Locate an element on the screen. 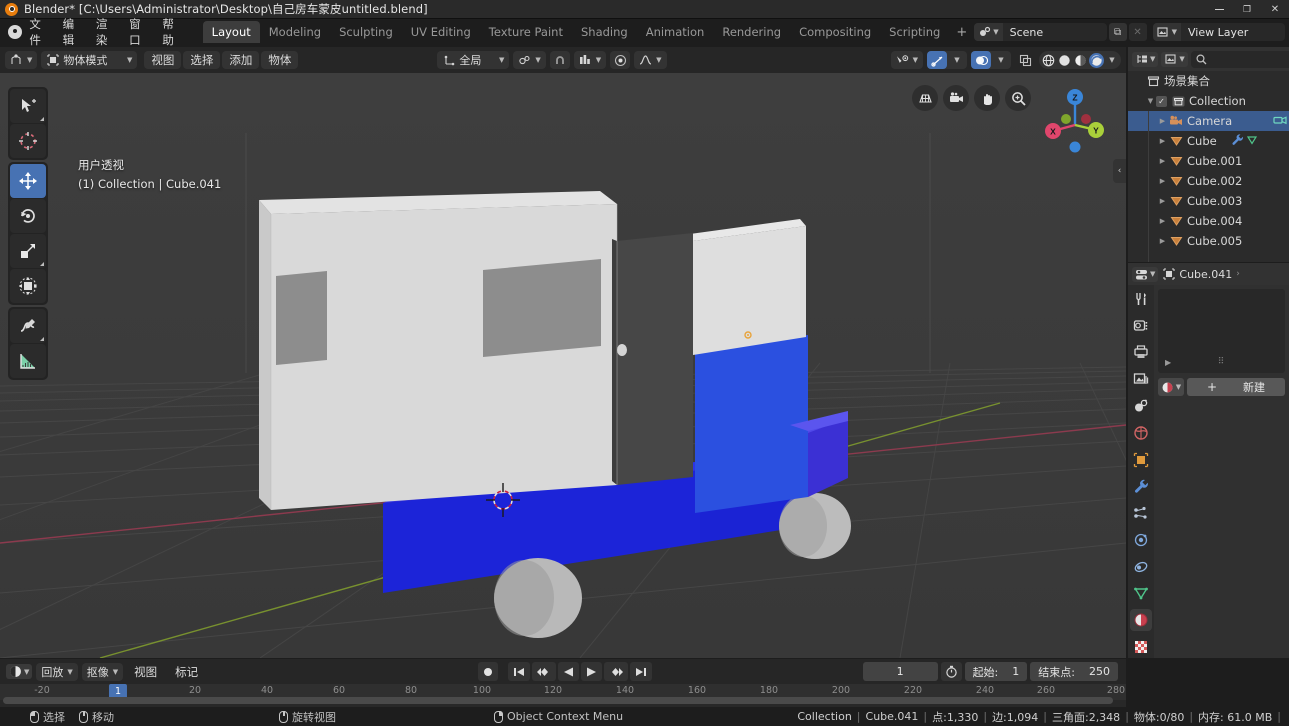 The width and height of the screenshot is (1289, 726). proportional-toggle is located at coordinates (620, 60).